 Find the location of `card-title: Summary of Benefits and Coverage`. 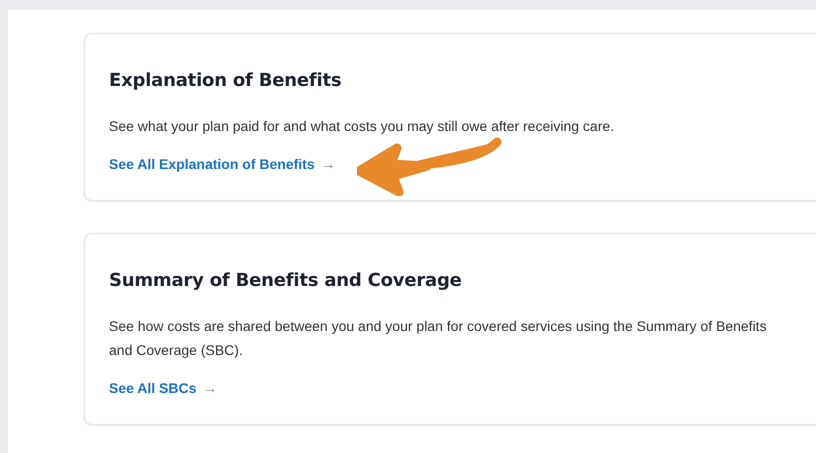

card-title: Summary of Benefits and Coverage is located at coordinates (286, 281).